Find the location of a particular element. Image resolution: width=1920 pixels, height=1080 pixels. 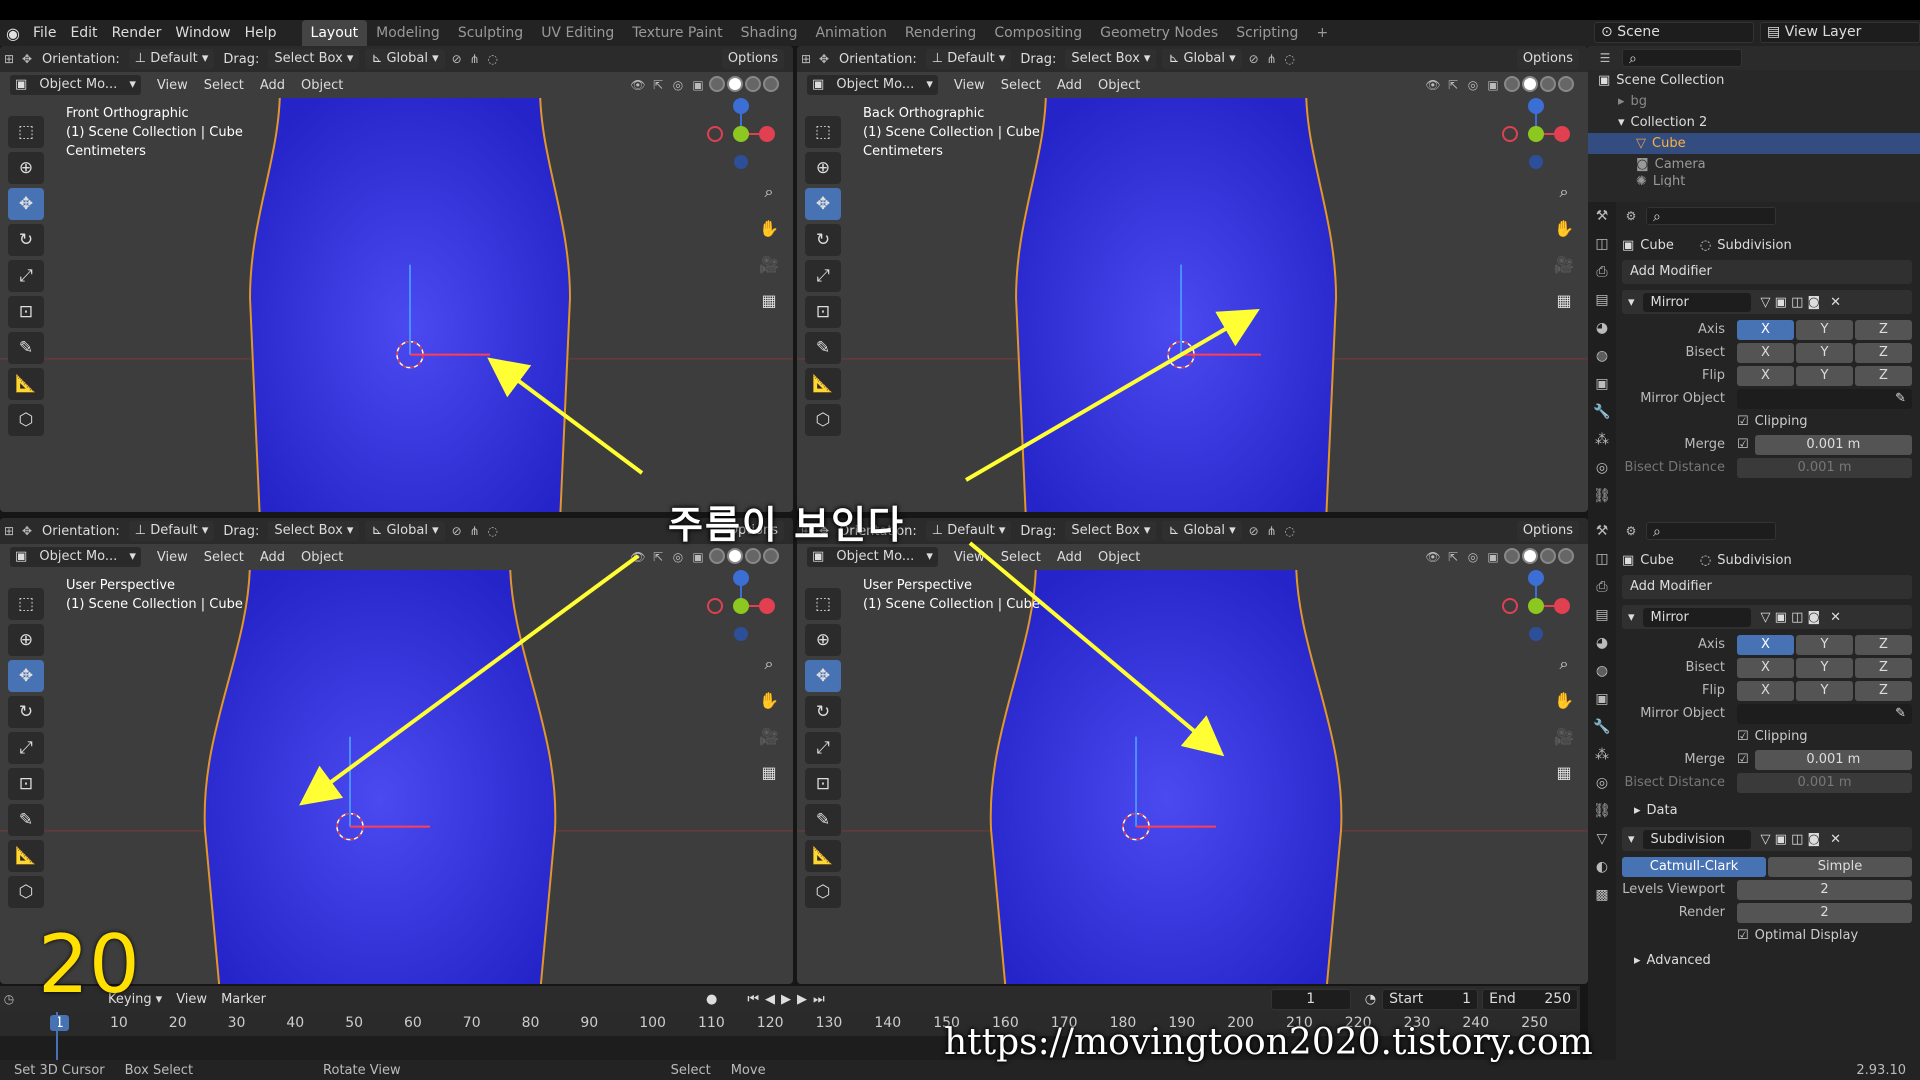

menu-render: Render is located at coordinates (137, 33).